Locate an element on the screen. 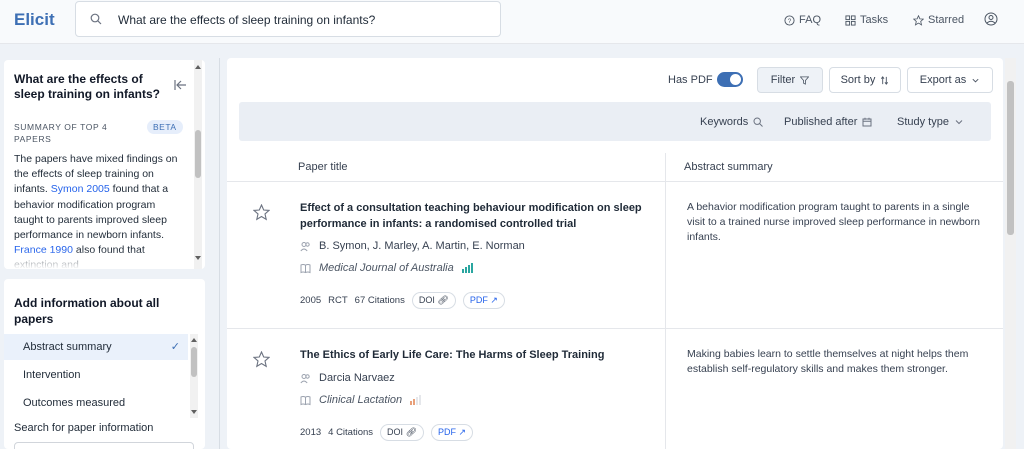 The image size is (1024, 449). question-circle-icon: ? is located at coordinates (789, 20).